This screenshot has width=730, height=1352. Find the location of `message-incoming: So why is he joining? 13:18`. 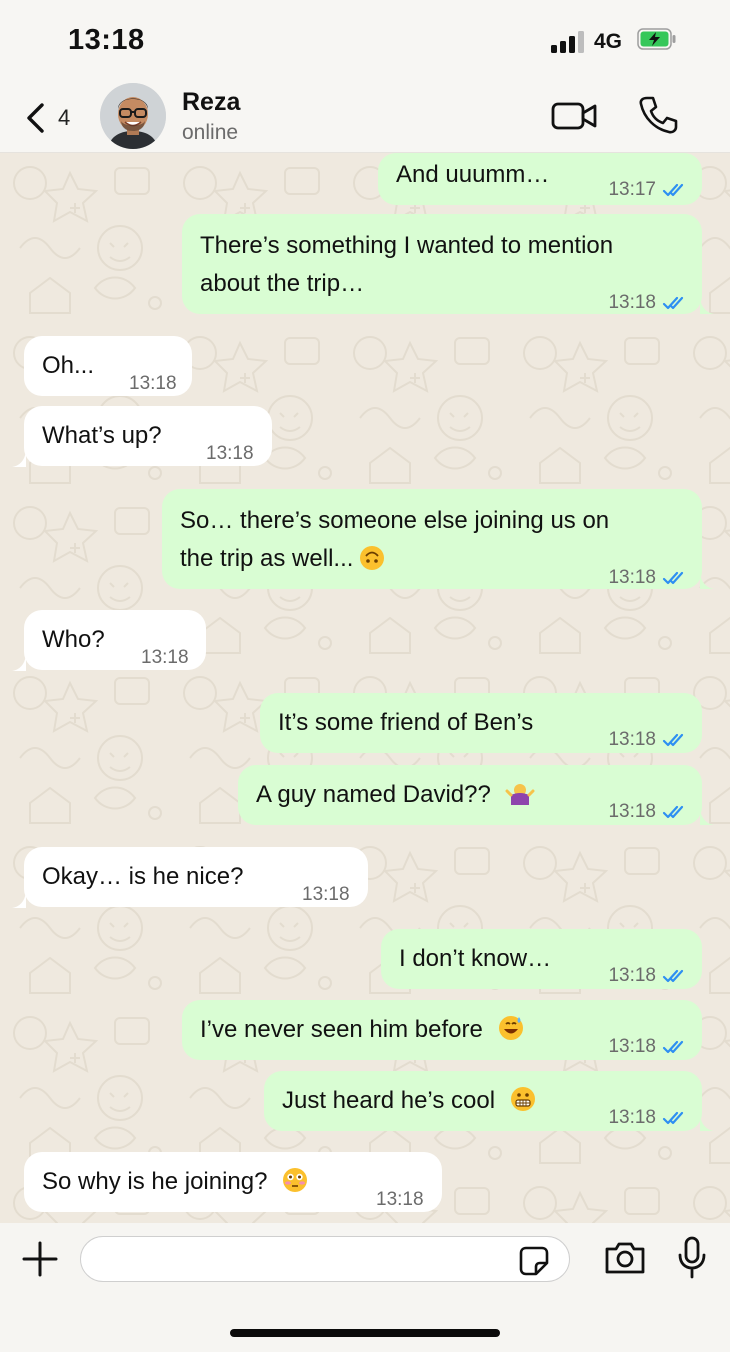

message-incoming: So why is he joining? 13:18 is located at coordinates (233, 1182).